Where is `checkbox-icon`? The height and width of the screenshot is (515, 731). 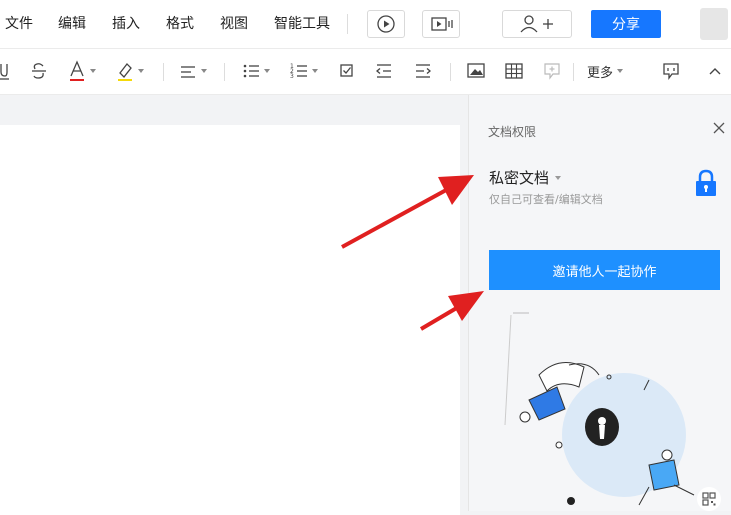
checkbox-icon is located at coordinates (346, 70).